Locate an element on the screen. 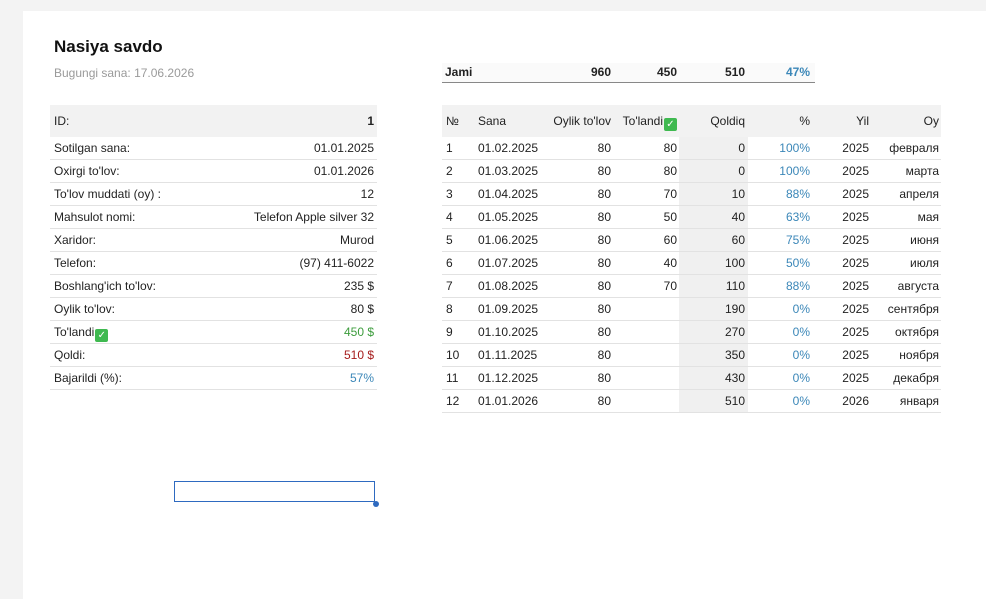 This screenshot has width=986, height=599. col-header-remaining: Qoldiq is located at coordinates (713, 121).